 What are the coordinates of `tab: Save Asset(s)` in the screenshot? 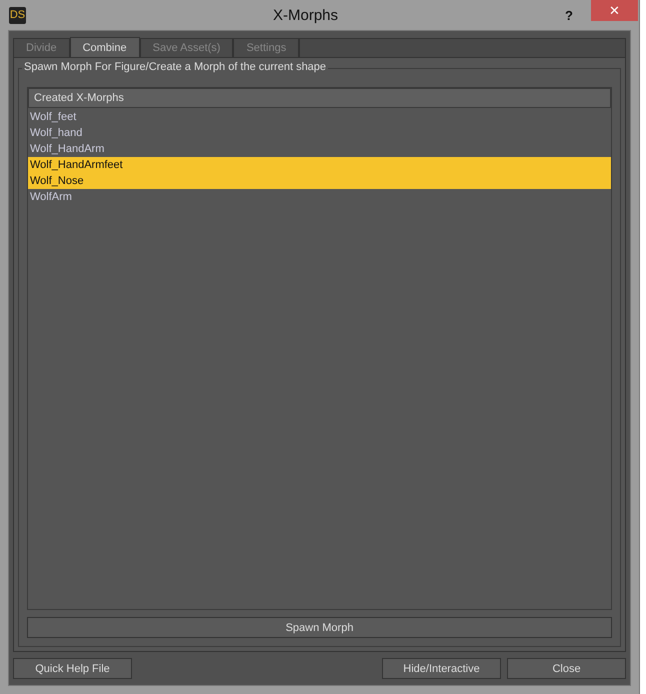 It's located at (187, 47).